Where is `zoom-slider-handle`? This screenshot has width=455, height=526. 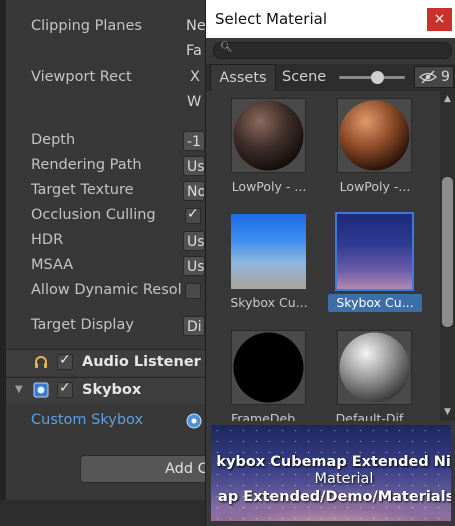 zoom-slider-handle is located at coordinates (377, 77).